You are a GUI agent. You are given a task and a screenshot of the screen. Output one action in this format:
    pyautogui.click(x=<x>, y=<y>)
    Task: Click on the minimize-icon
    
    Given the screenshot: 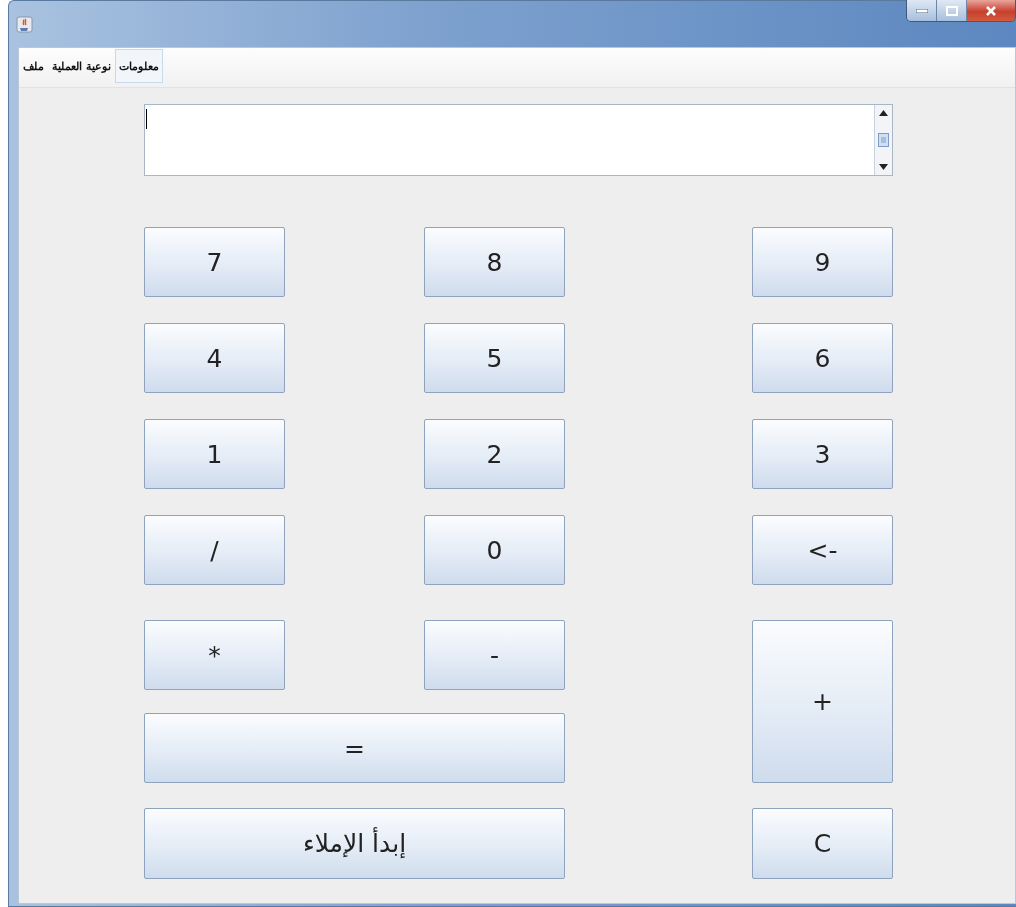 What is the action you would take?
    pyautogui.click(x=921, y=10)
    